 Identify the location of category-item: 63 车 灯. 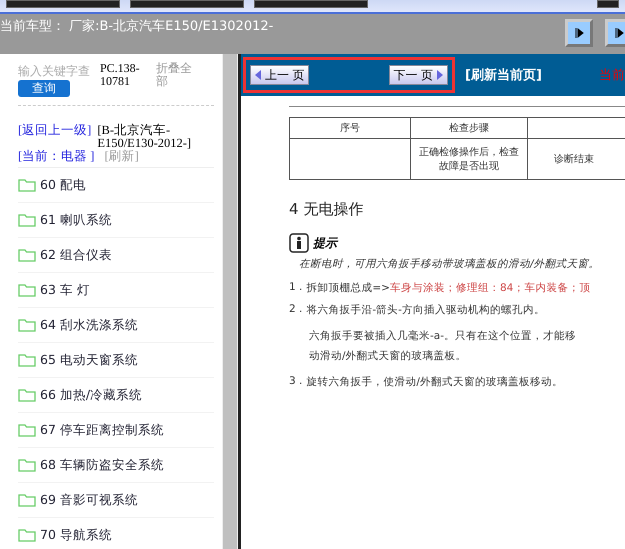
(65, 290).